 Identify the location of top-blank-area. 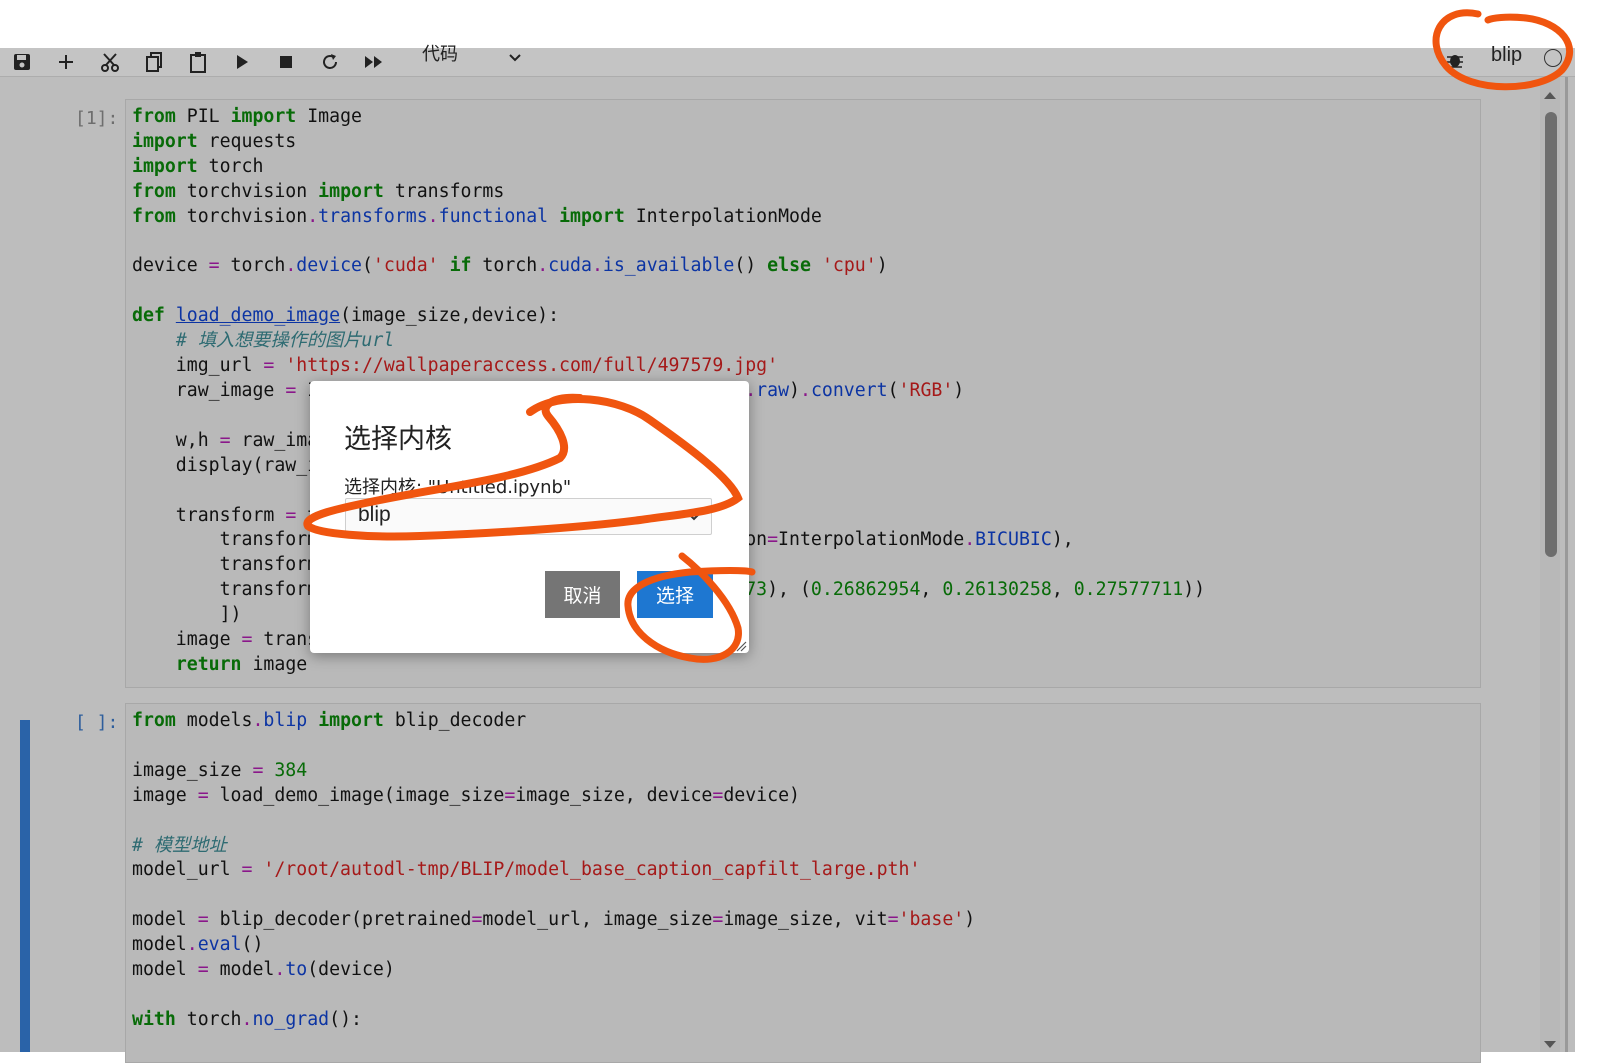
(803, 24).